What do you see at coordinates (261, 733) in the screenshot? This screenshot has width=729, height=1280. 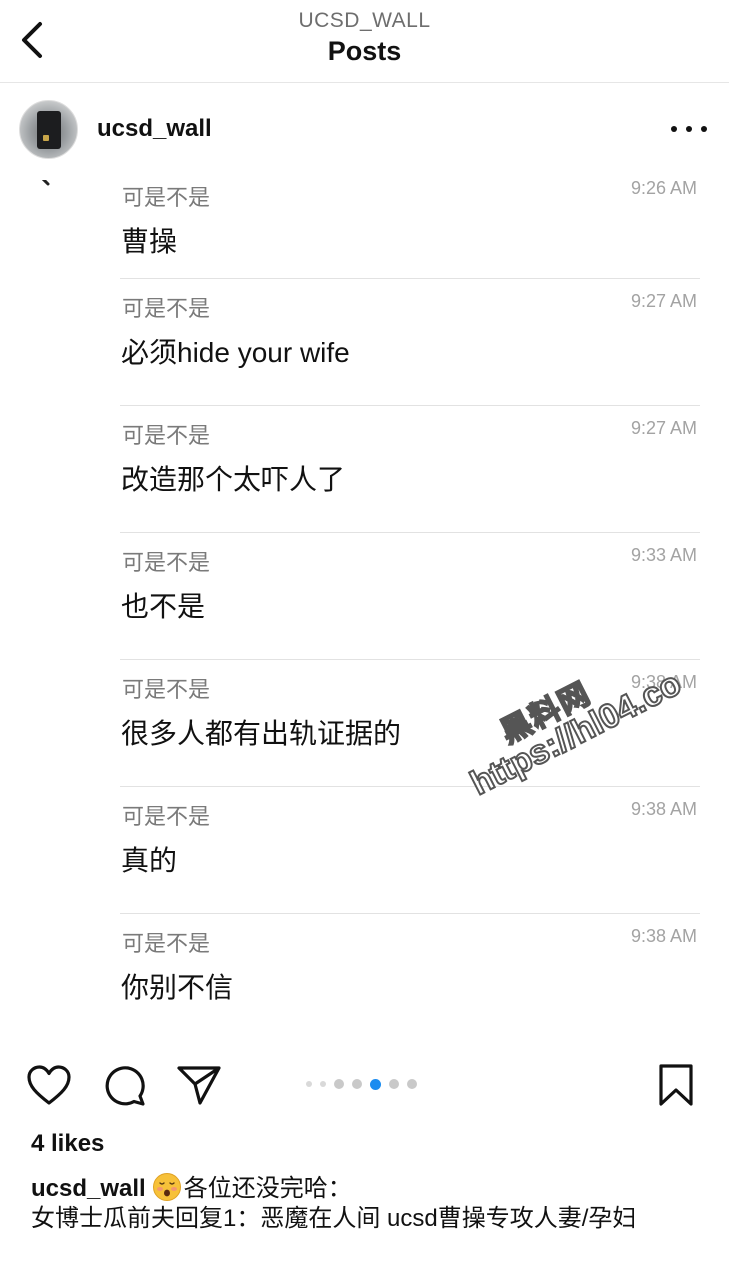 I see `message-text: 很多人都有出轨证据的` at bounding box center [261, 733].